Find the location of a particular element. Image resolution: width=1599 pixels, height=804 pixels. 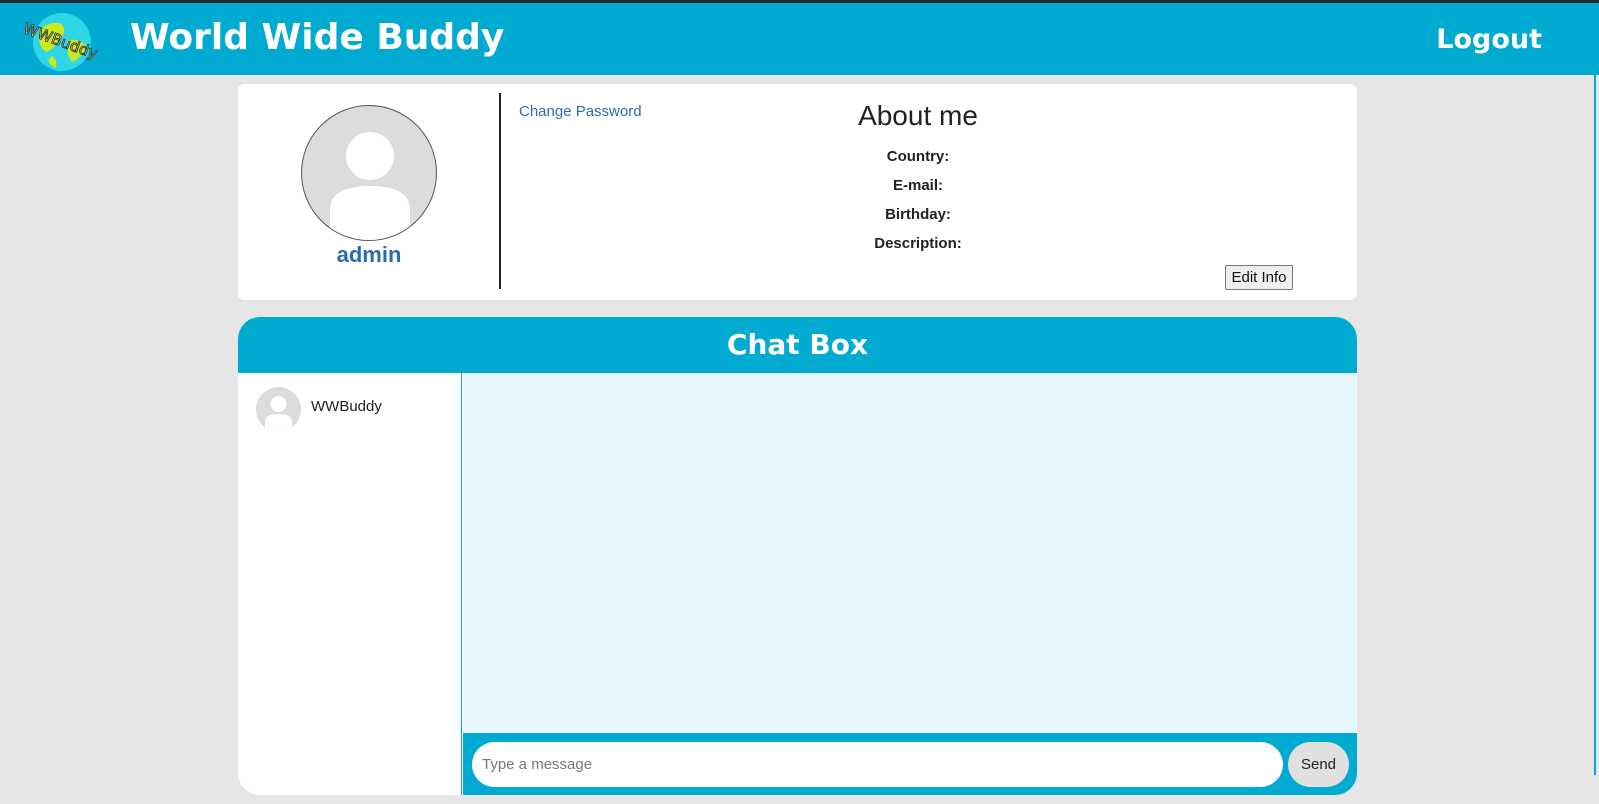

country-label: Country: is located at coordinates (918, 156).